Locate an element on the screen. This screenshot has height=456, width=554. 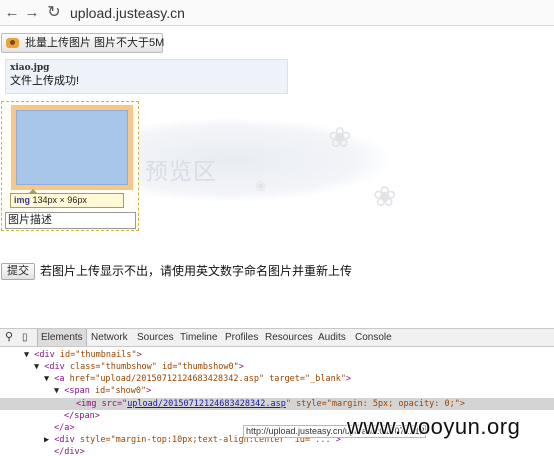
tooltip-size: 134px × 96px is located at coordinates (59, 200).